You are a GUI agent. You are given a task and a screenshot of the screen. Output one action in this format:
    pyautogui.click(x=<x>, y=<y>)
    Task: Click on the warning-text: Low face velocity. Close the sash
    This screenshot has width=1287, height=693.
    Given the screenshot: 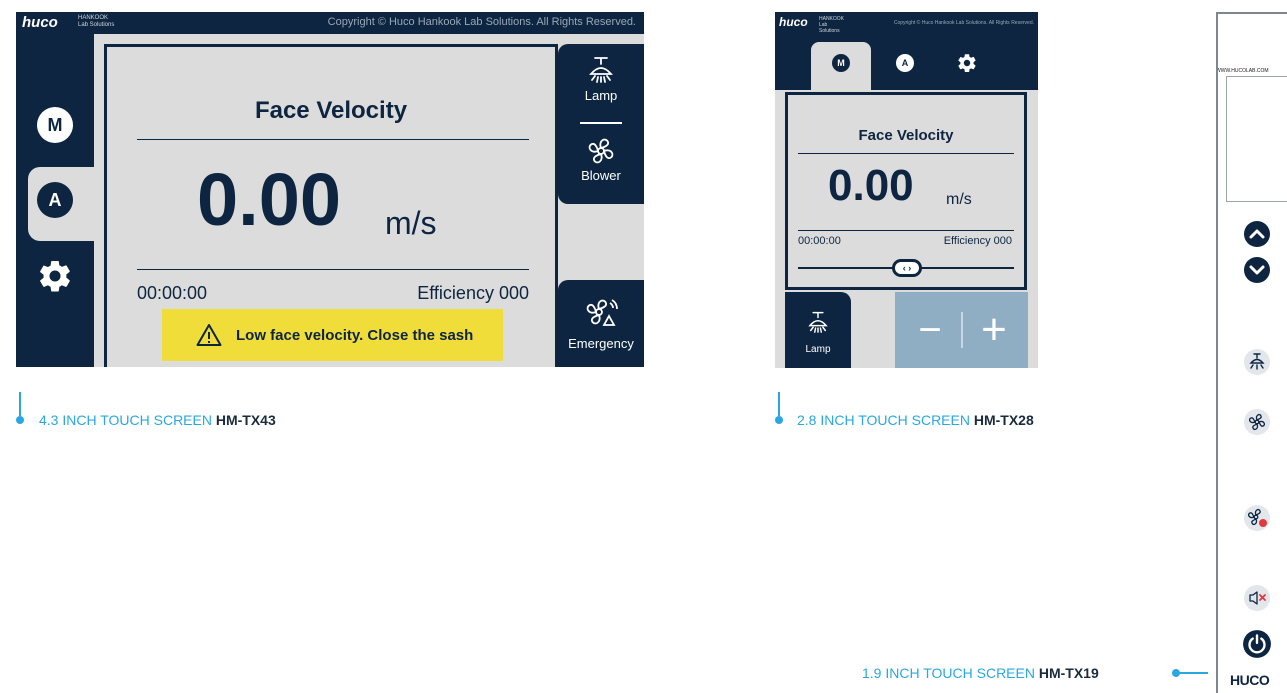 What is the action you would take?
    pyautogui.click(x=355, y=335)
    